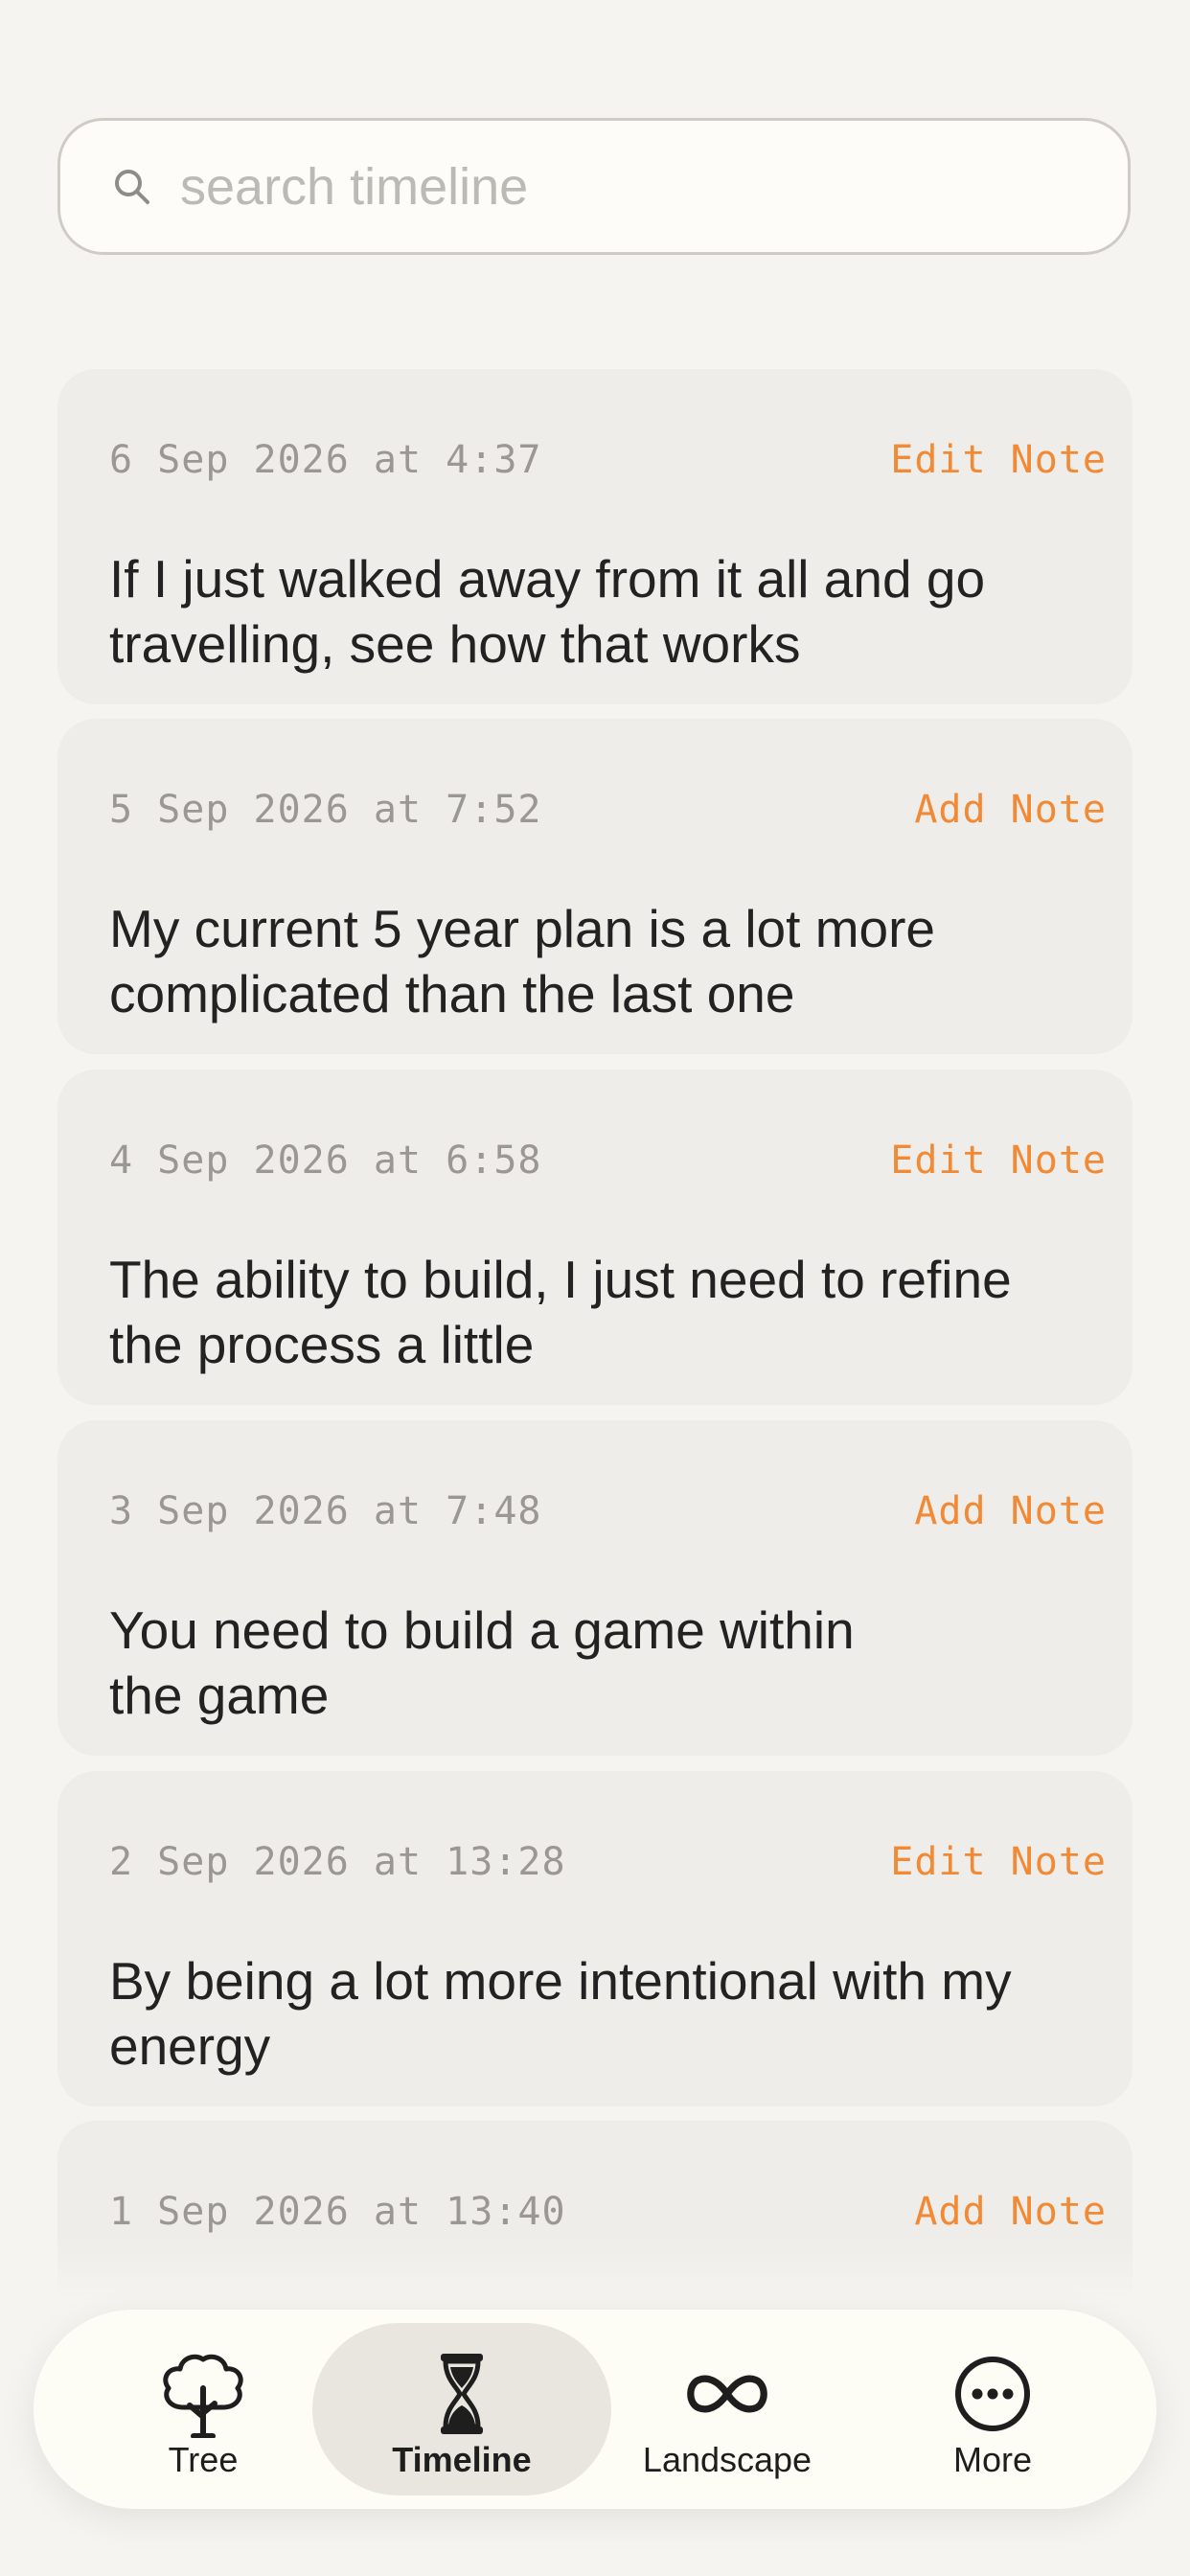 This screenshot has height=2576, width=1190. Describe the element at coordinates (326, 1160) in the screenshot. I see `entry-date: 4 Sep 2026 at 6:58` at that location.